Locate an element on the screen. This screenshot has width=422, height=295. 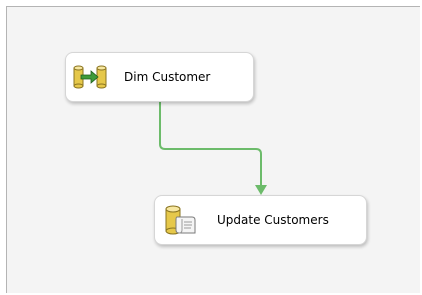
data-flow-icon is located at coordinates (90, 77).